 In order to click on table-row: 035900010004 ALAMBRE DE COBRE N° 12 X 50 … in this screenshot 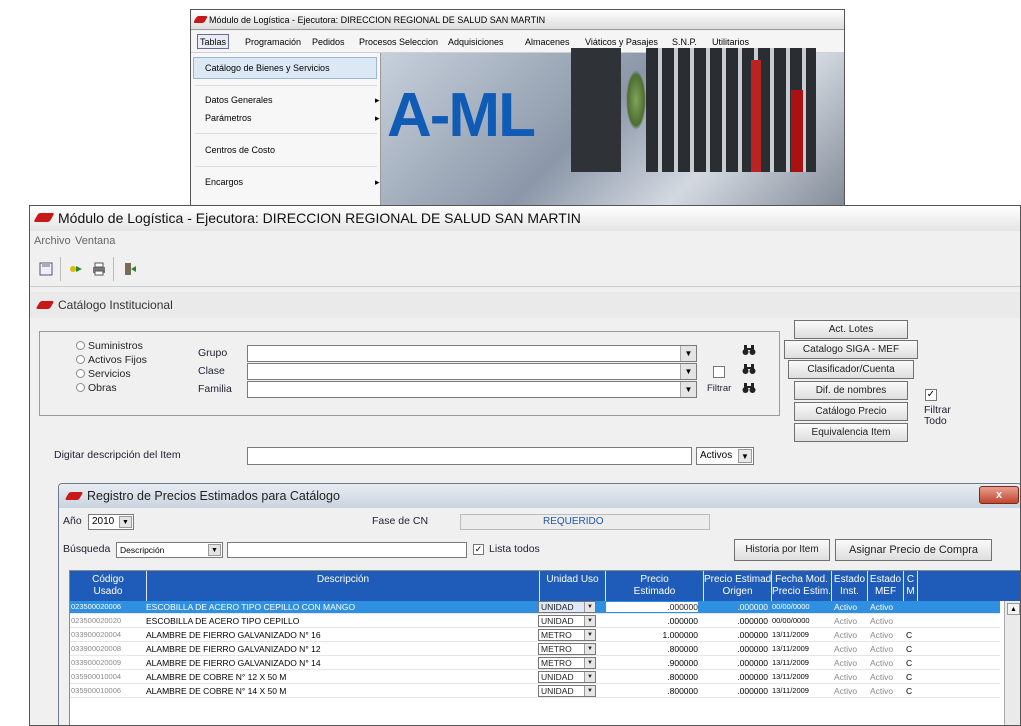, I will do `click(535, 677)`.